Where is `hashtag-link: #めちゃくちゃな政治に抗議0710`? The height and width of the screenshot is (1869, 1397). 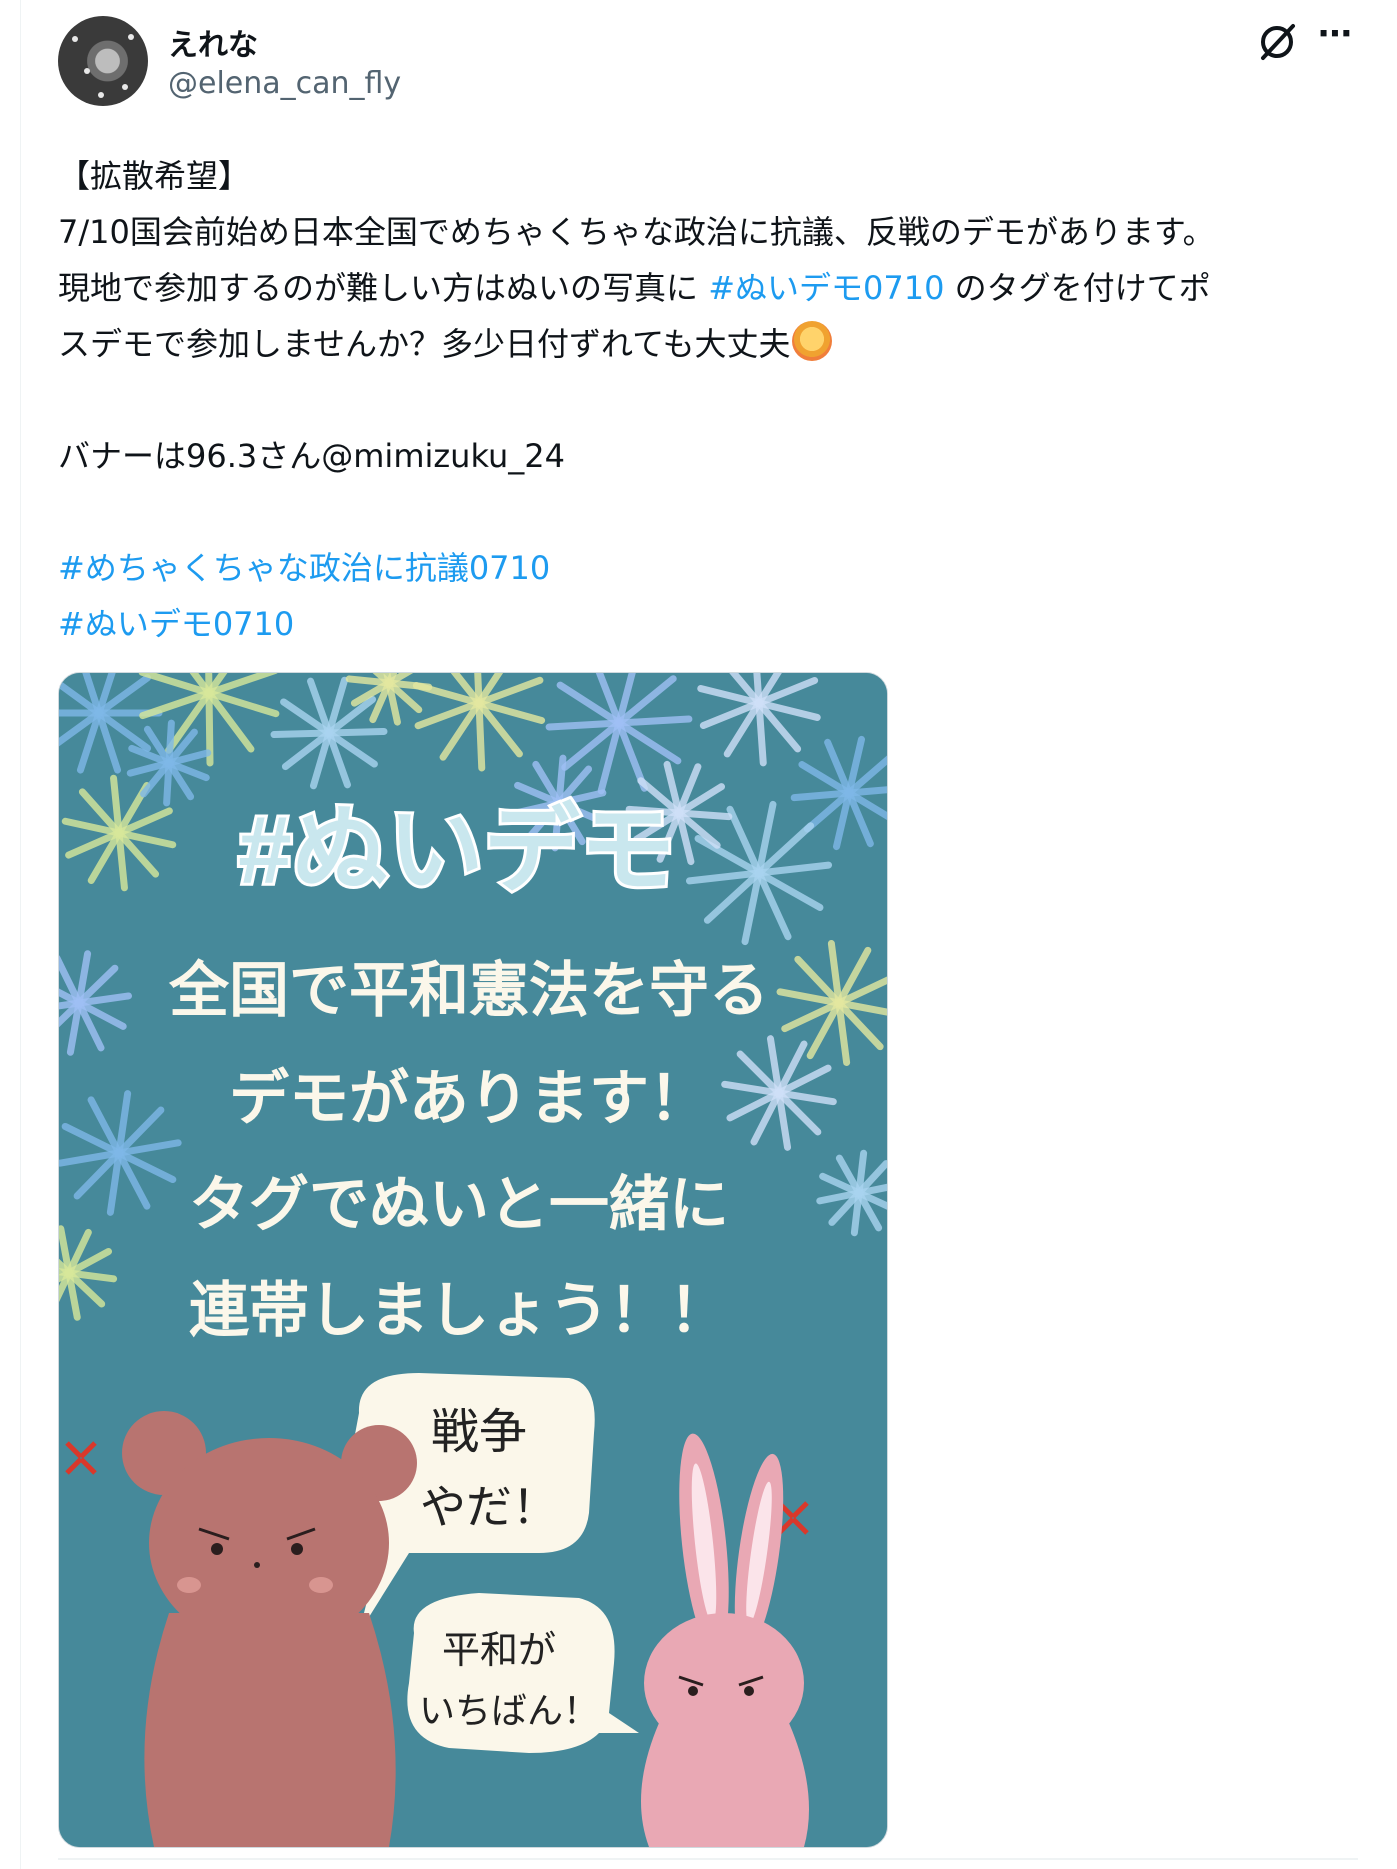
hashtag-link: #めちゃくちゃな政治に抗議0710 is located at coordinates (304, 568).